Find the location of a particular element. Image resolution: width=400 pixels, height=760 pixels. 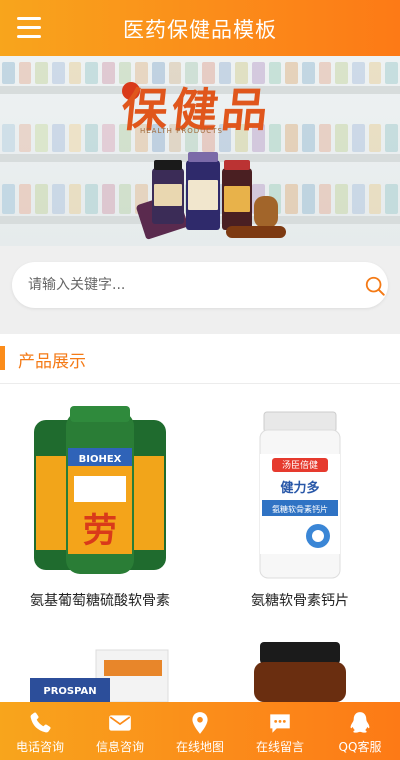

map-pin-icon is located at coordinates (200, 723).